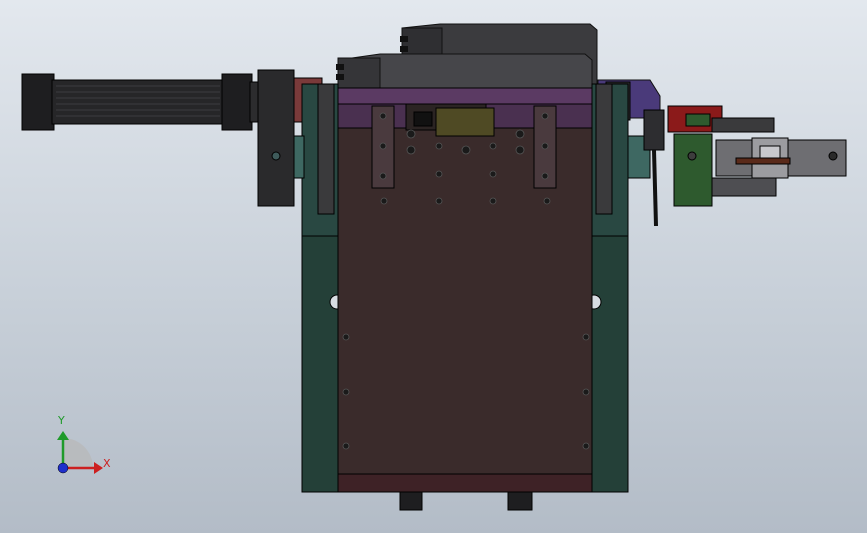 The image size is (867, 533). What do you see at coordinates (80, 452) in the screenshot?
I see `coordinate-triad` at bounding box center [80, 452].